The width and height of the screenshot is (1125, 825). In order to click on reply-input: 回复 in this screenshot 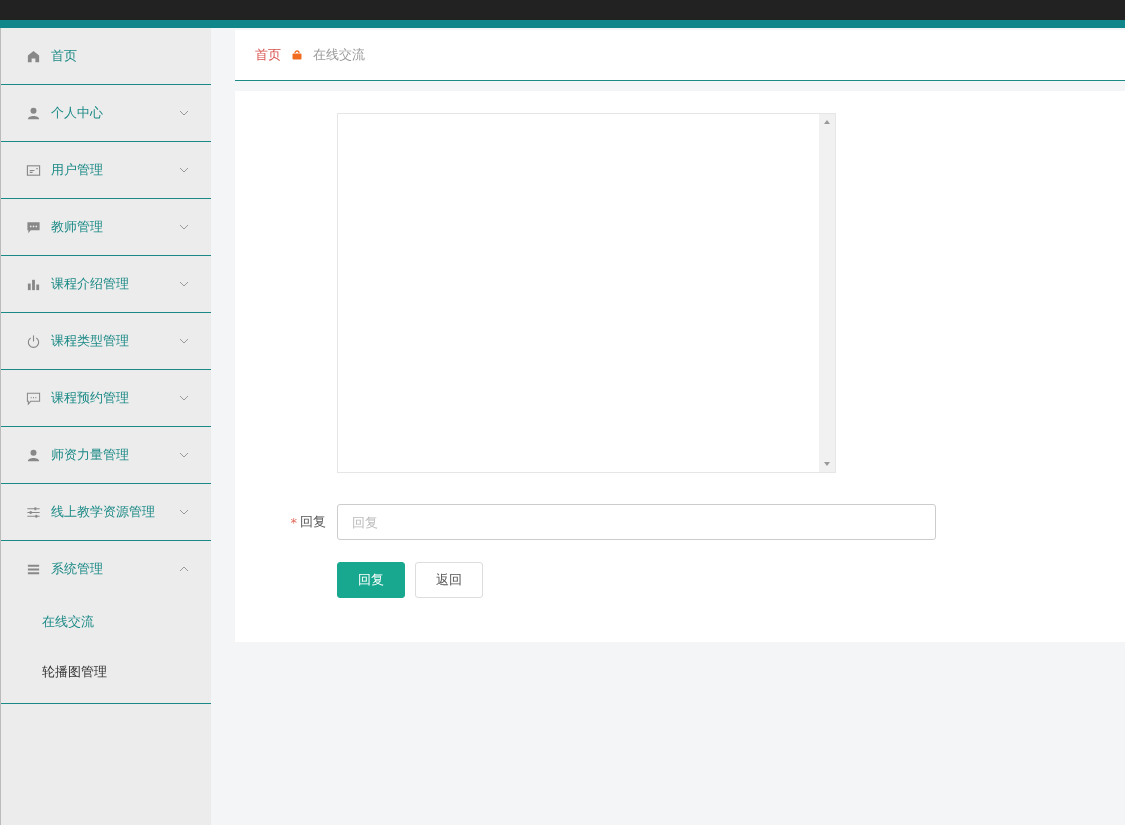, I will do `click(636, 522)`.